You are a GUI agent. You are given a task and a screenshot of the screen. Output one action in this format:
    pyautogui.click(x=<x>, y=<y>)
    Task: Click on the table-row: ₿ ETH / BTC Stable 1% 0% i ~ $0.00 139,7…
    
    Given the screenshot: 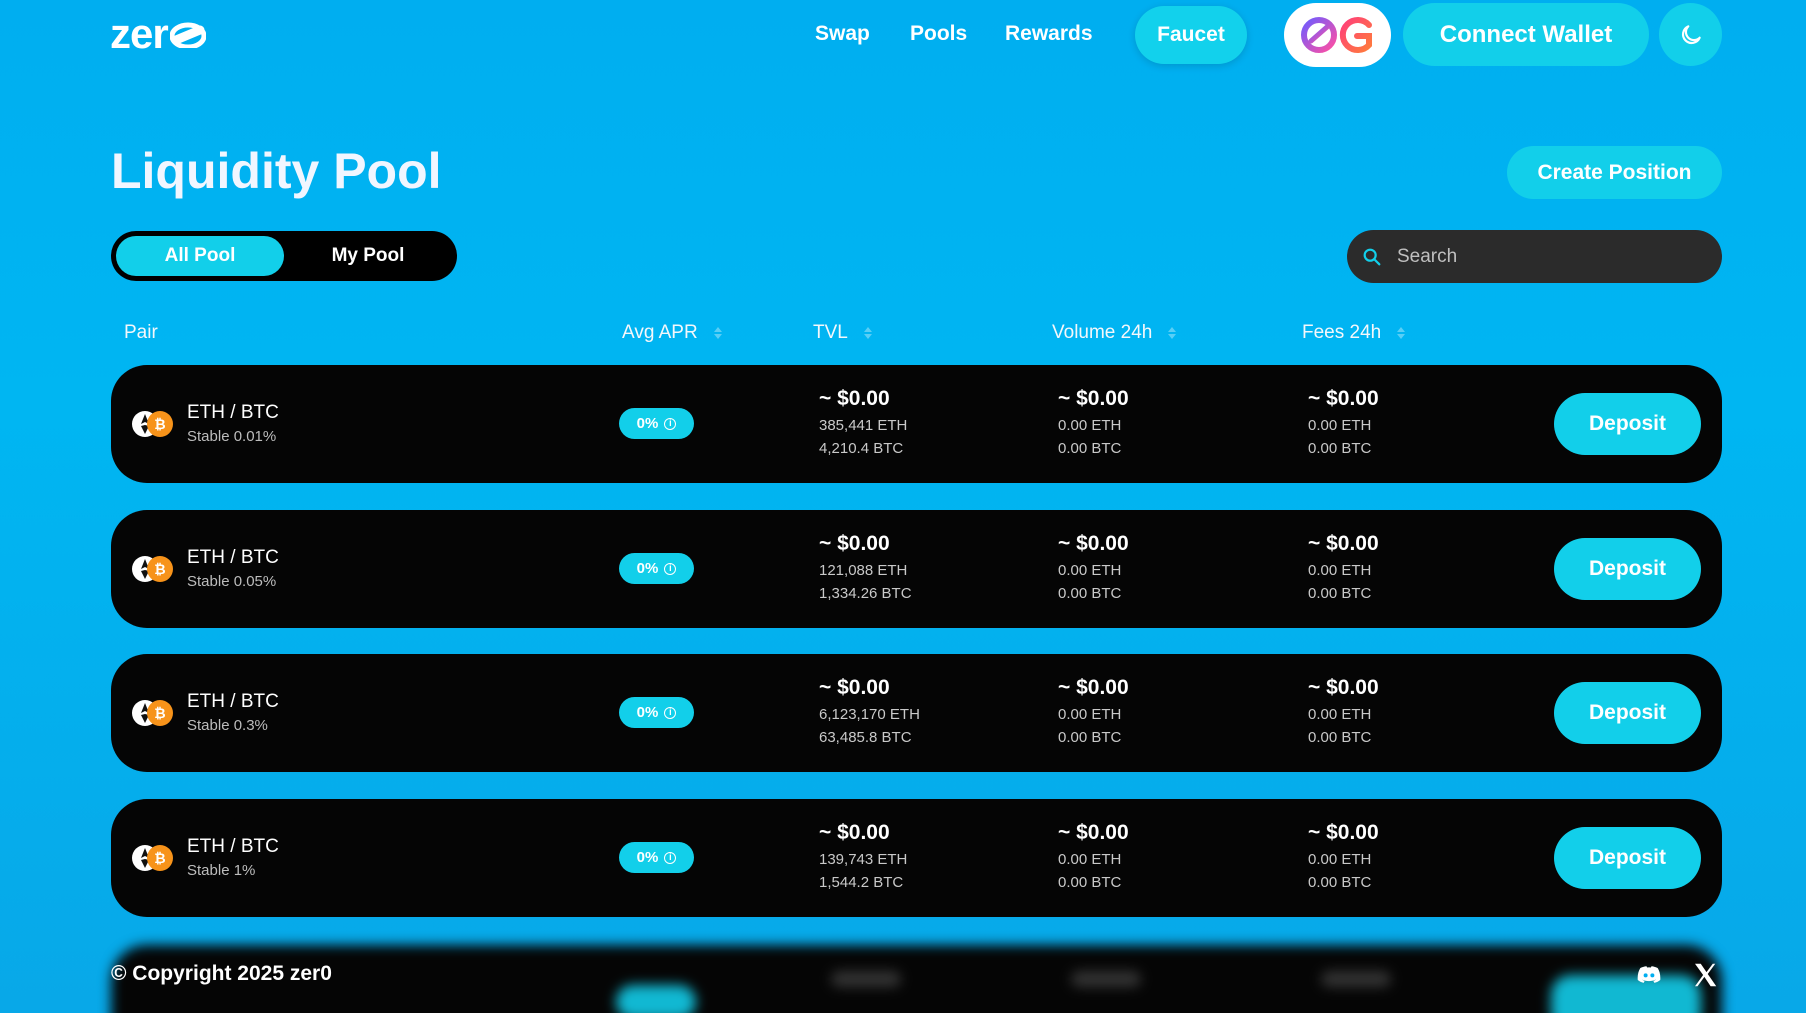 What is the action you would take?
    pyautogui.click(x=916, y=858)
    